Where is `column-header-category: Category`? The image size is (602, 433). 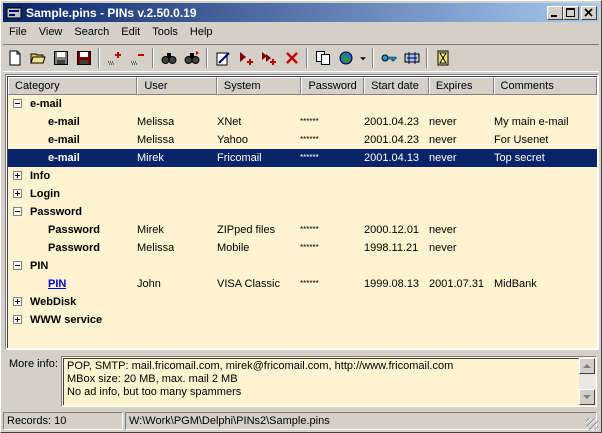
column-header-category: Category is located at coordinates (73, 86).